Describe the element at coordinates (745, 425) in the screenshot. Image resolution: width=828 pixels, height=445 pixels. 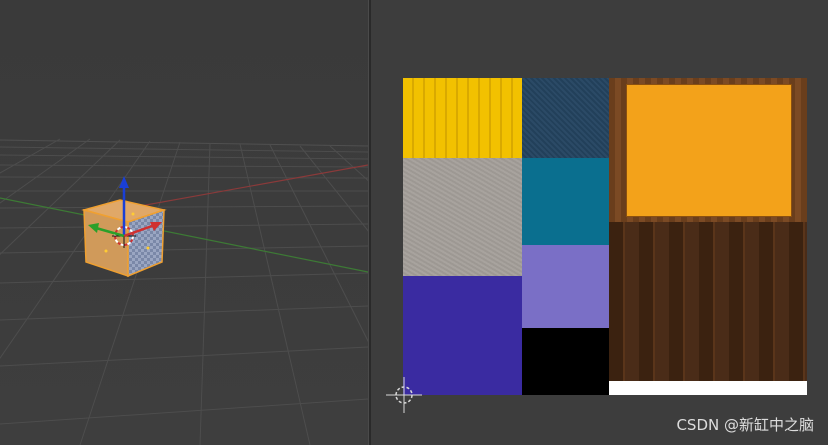
I see `watermark: CSDN @新缸中之脑` at that location.